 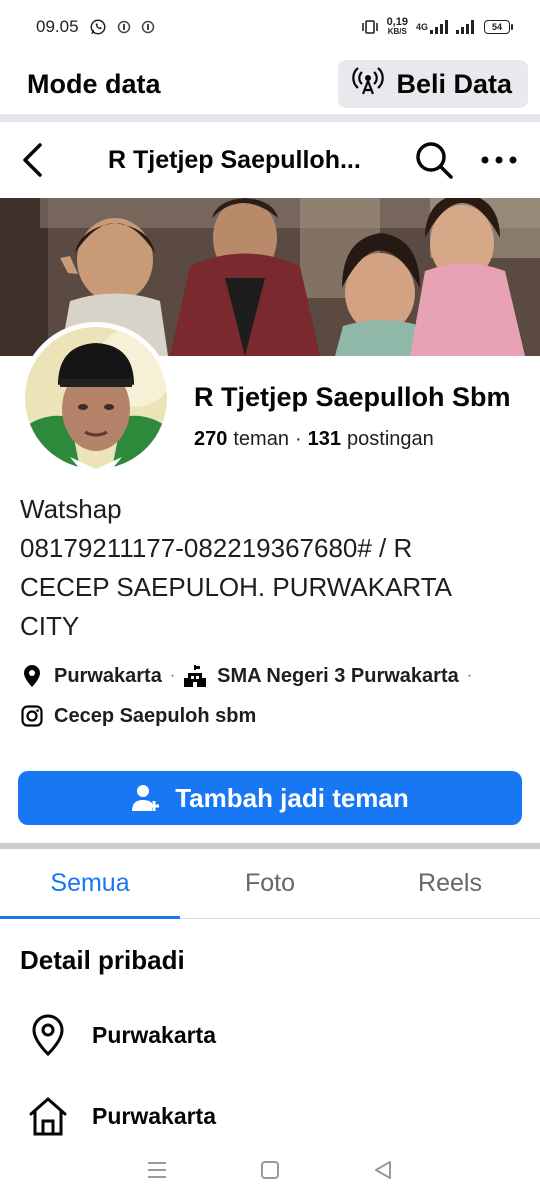 I want to click on back-triangle-icon, so click(x=383, y=1170).